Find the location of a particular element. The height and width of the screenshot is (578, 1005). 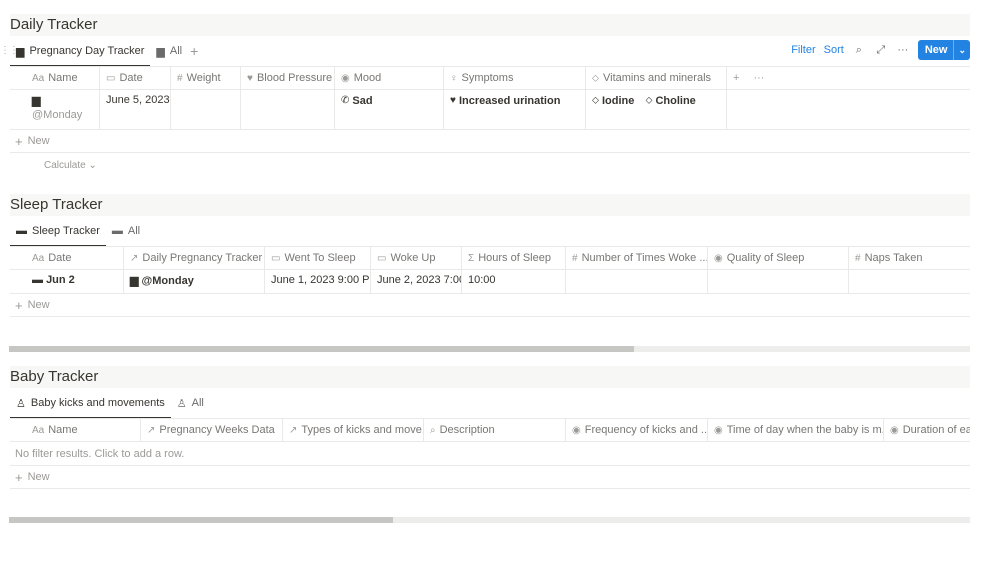

cell-times-woke is located at coordinates (637, 281).